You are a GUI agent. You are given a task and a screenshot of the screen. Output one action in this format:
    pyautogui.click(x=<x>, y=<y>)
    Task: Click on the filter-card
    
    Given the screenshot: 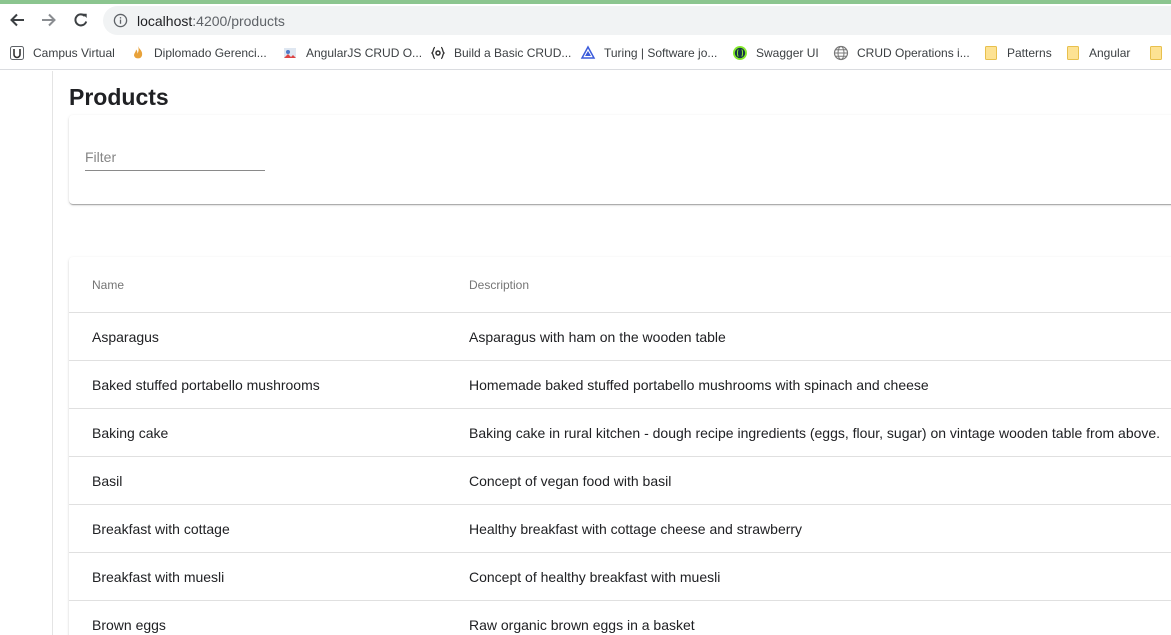 What is the action you would take?
    pyautogui.click(x=620, y=159)
    